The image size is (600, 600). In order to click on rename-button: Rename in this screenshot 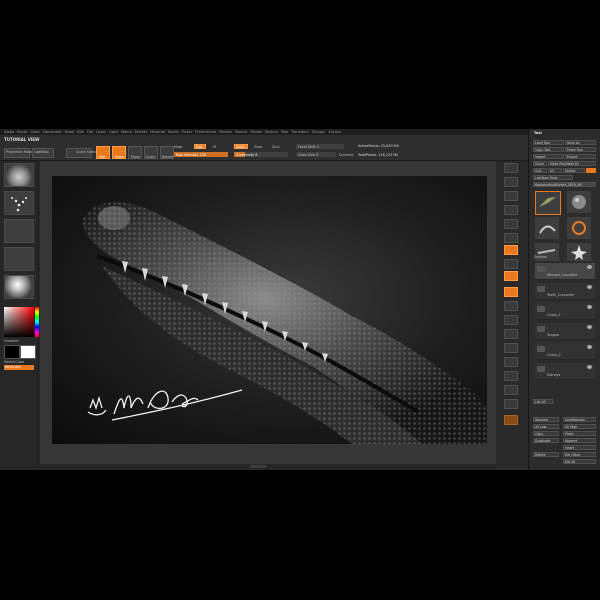, I will do `click(546, 419)`.